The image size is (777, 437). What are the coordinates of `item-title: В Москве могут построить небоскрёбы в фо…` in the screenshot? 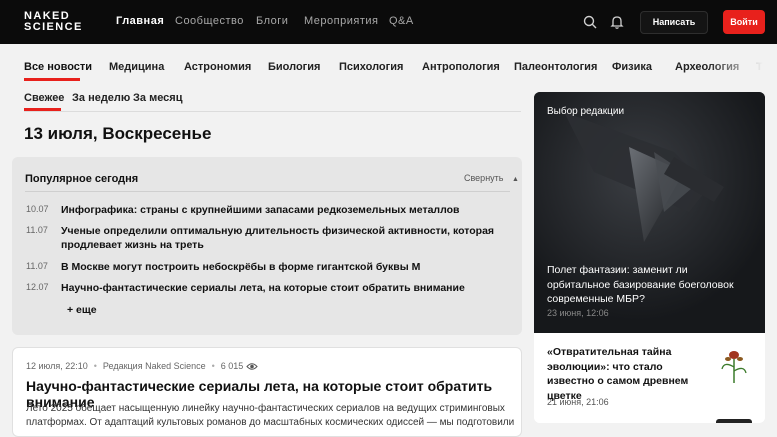 It's located at (283, 267).